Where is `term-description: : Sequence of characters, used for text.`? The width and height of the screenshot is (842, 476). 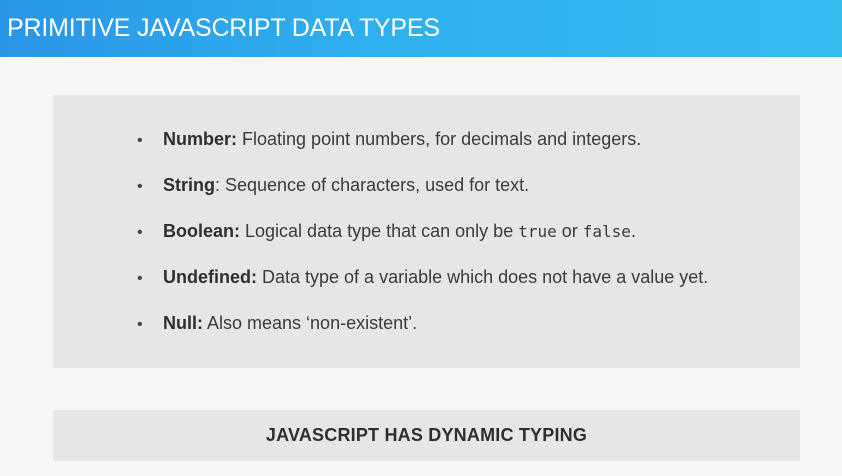
term-description: : Sequence of characters, used for text. is located at coordinates (372, 185).